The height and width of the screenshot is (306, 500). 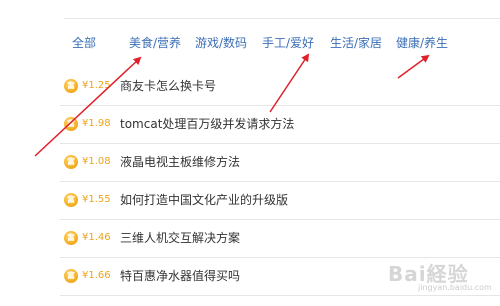 I want to click on article-title: 三维人机交互解决方案, so click(x=180, y=238).